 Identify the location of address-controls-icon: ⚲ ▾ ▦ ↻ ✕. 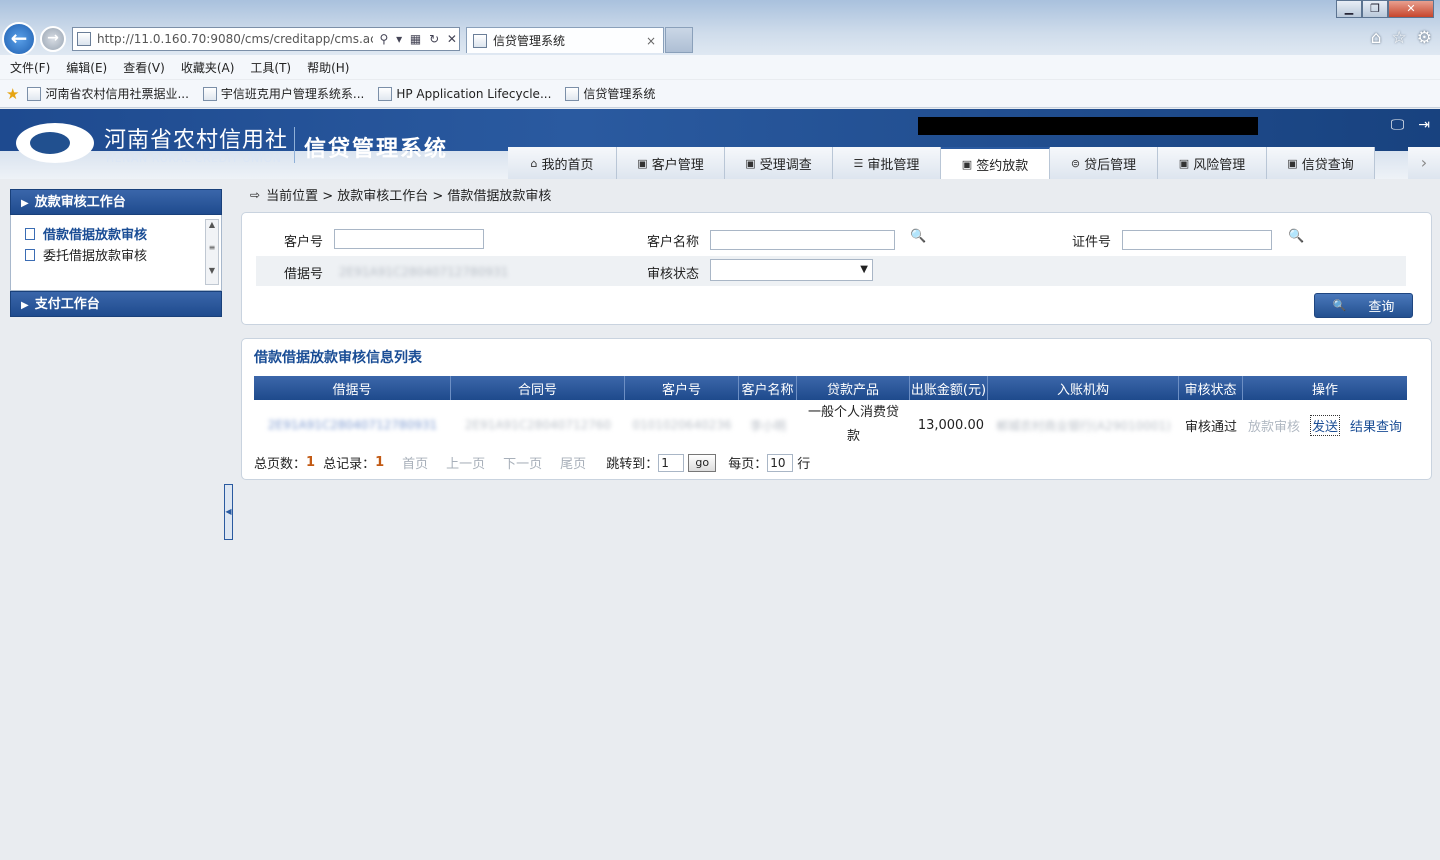
(419, 39).